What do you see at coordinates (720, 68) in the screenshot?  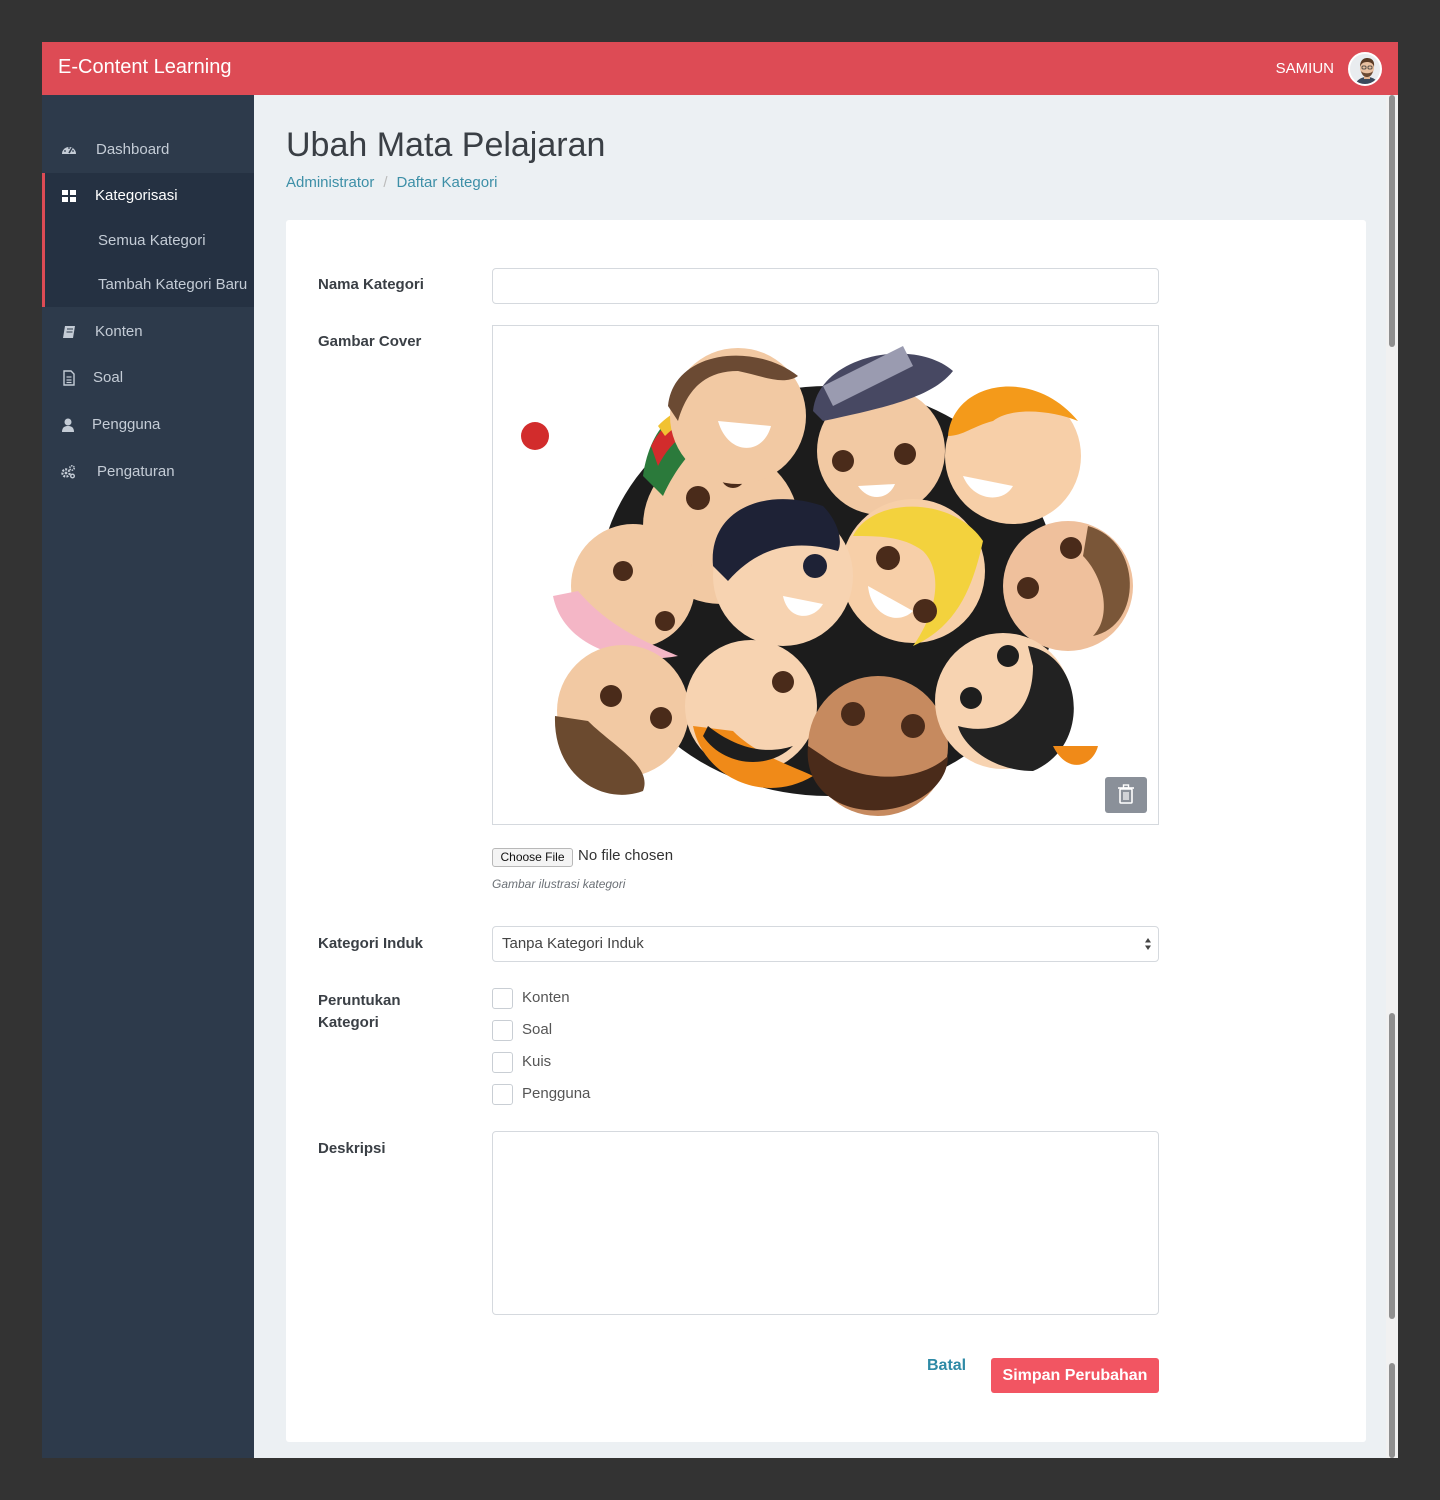 I see `top-navbar: E-Content Learning SAMIUN` at bounding box center [720, 68].